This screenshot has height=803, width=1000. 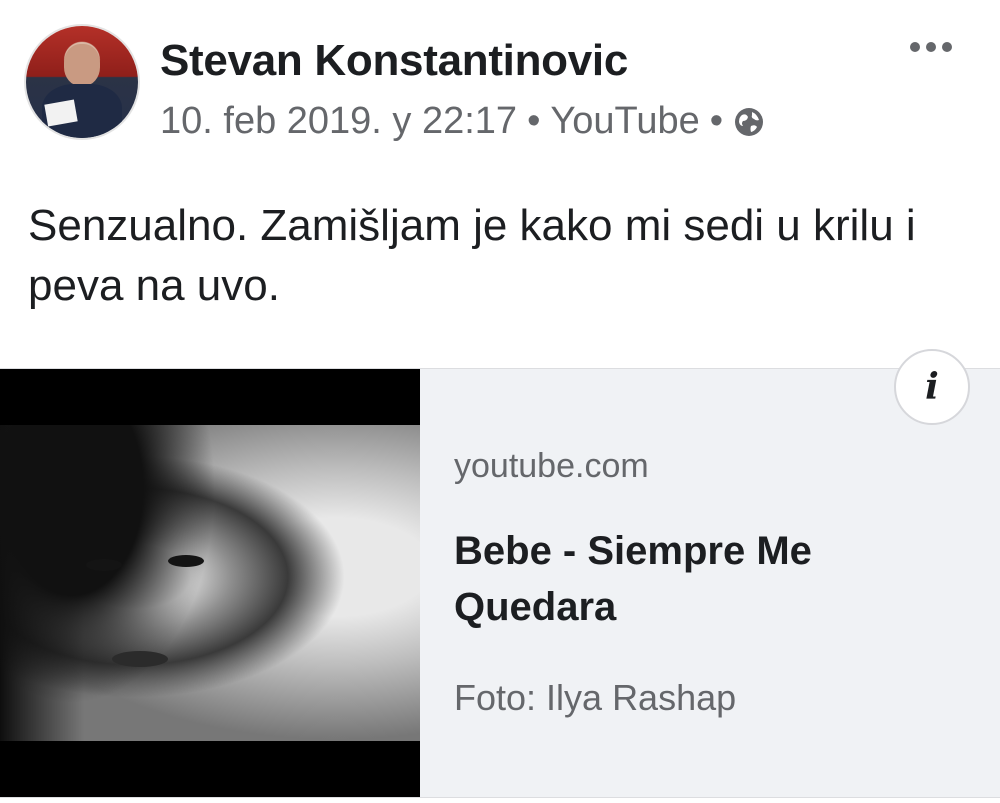 I want to click on post-meta: 10. feb 2019. у 22:17 • YouTube •, so click(x=462, y=121).